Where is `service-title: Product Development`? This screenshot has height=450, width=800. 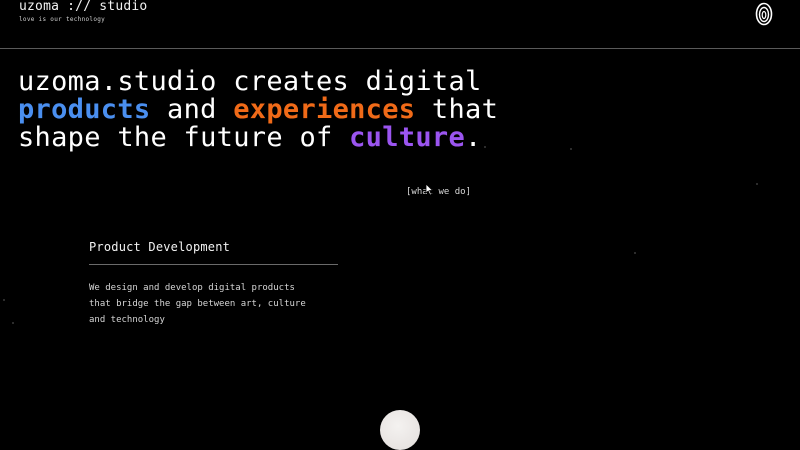 service-title: Product Development is located at coordinates (160, 247).